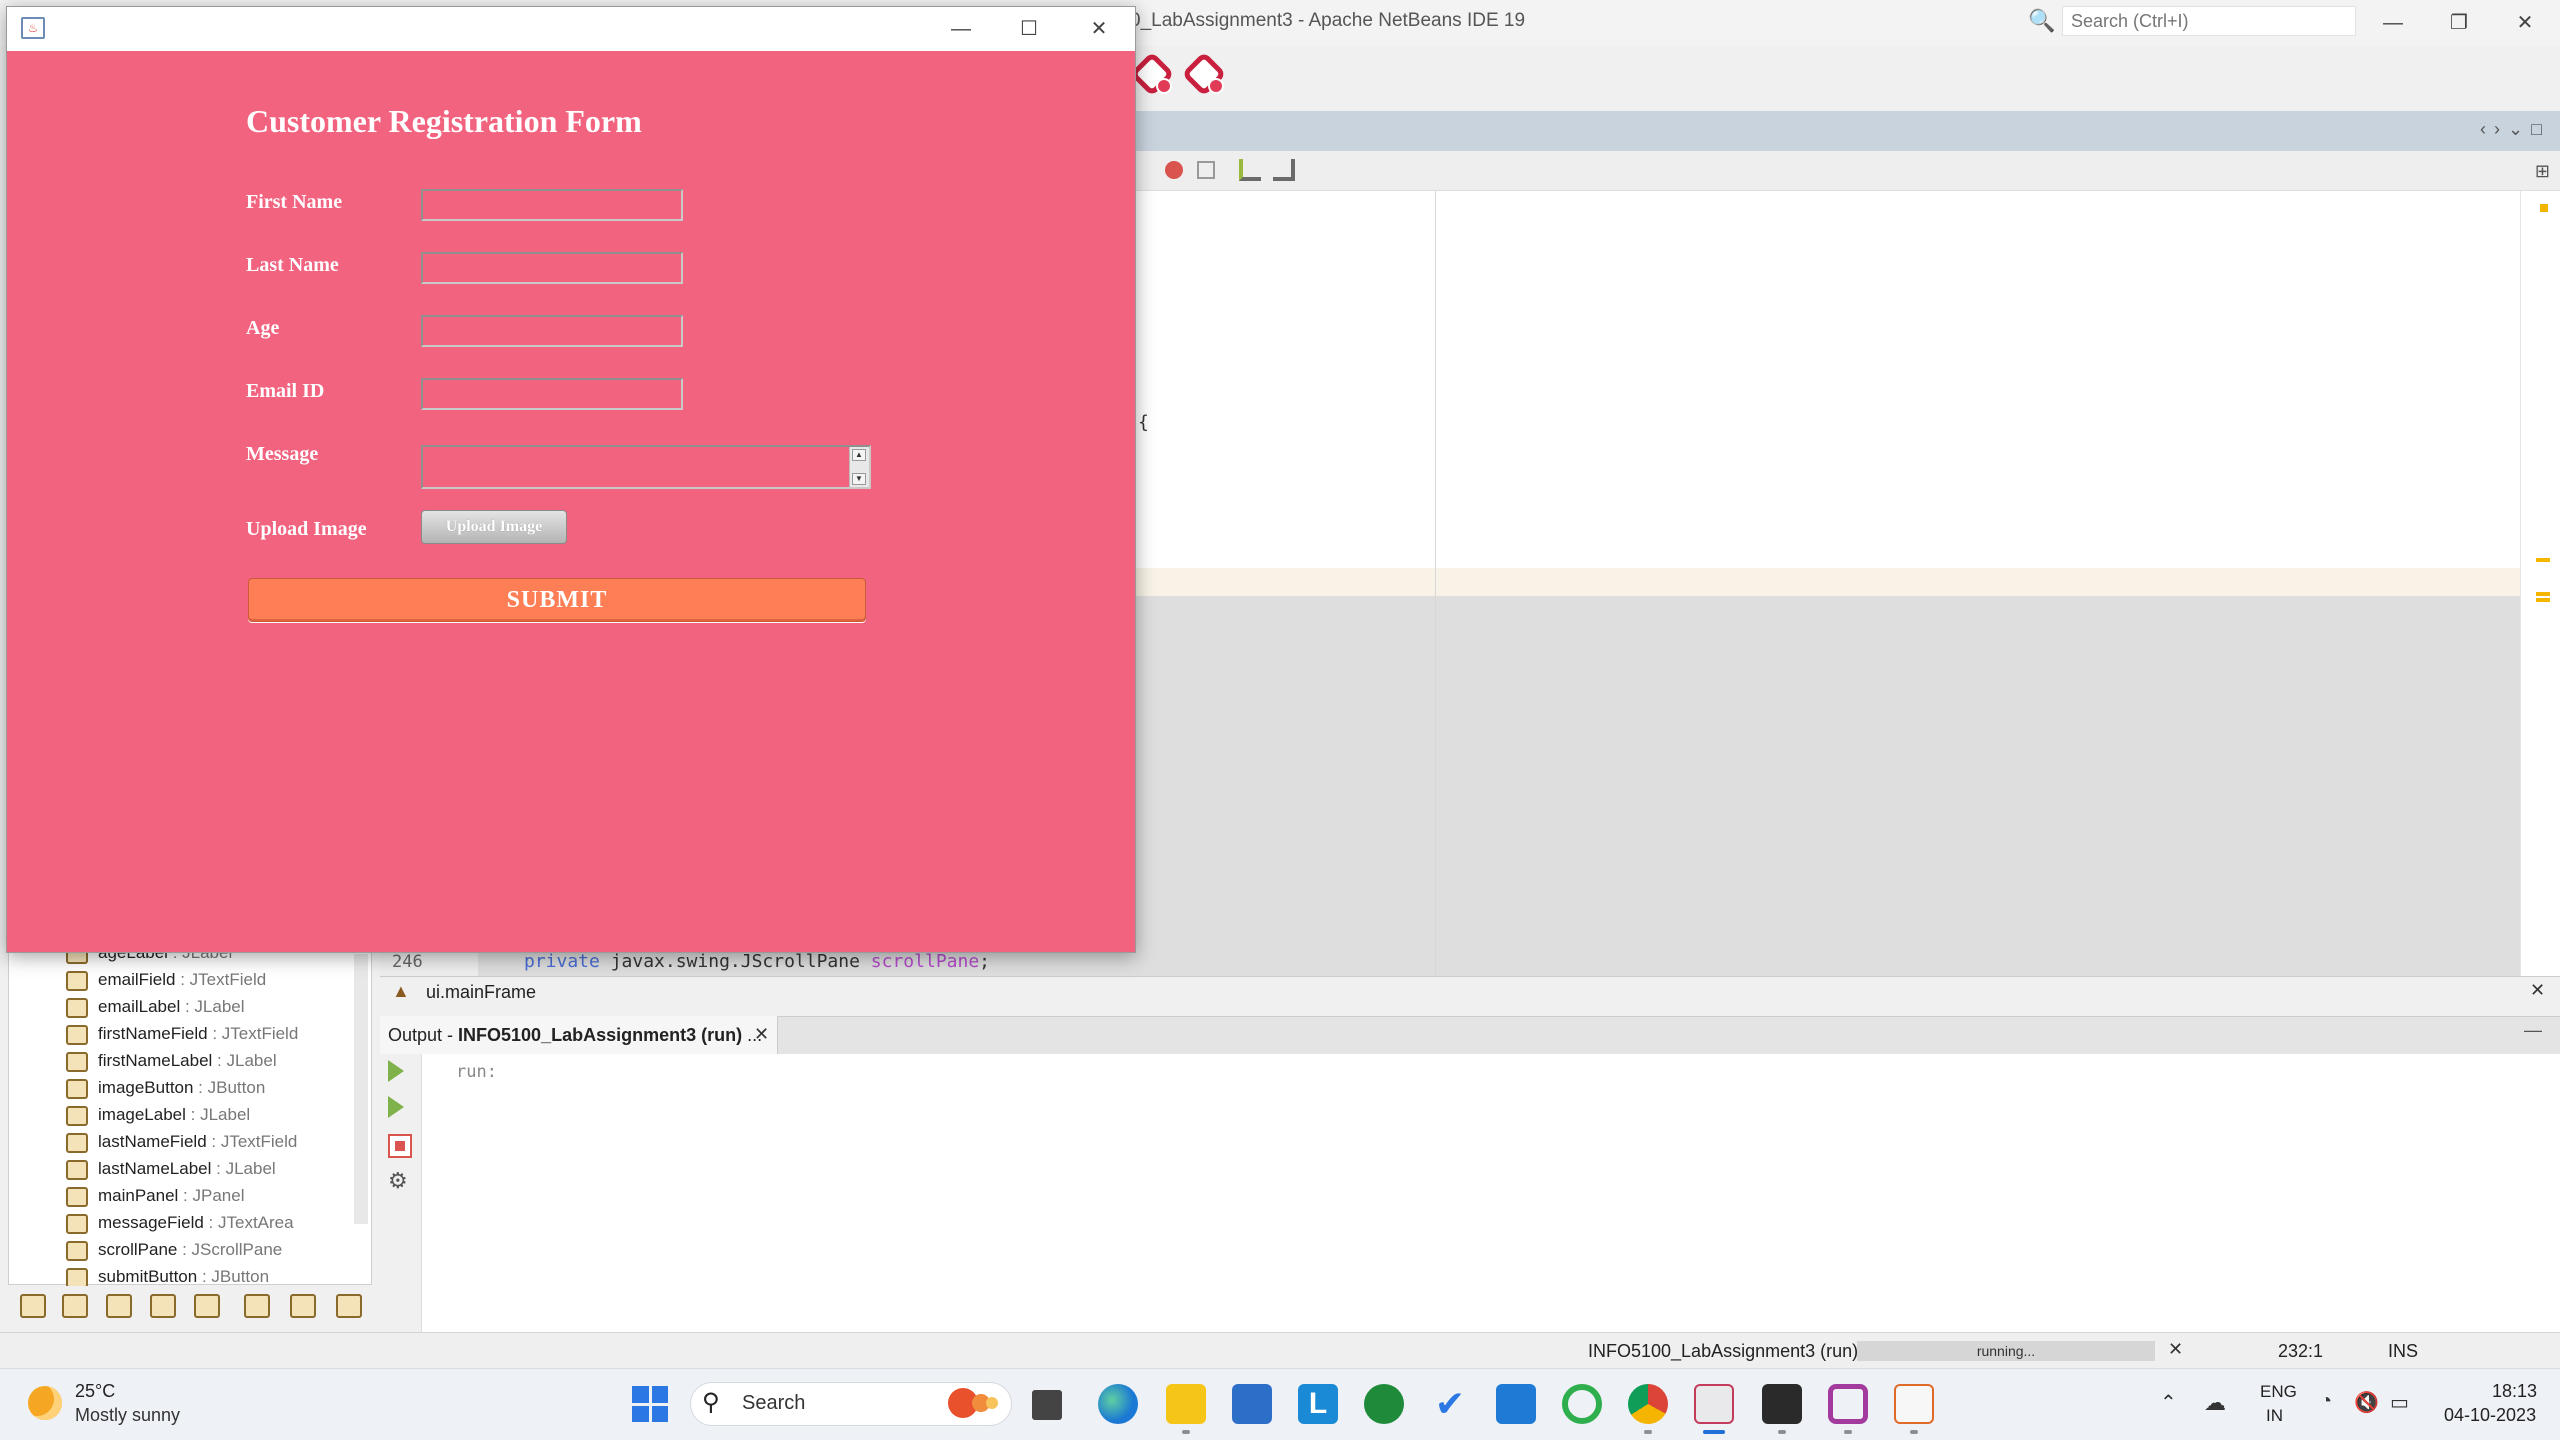 The width and height of the screenshot is (2560, 1440). I want to click on rerun-icon, so click(400, 1072).